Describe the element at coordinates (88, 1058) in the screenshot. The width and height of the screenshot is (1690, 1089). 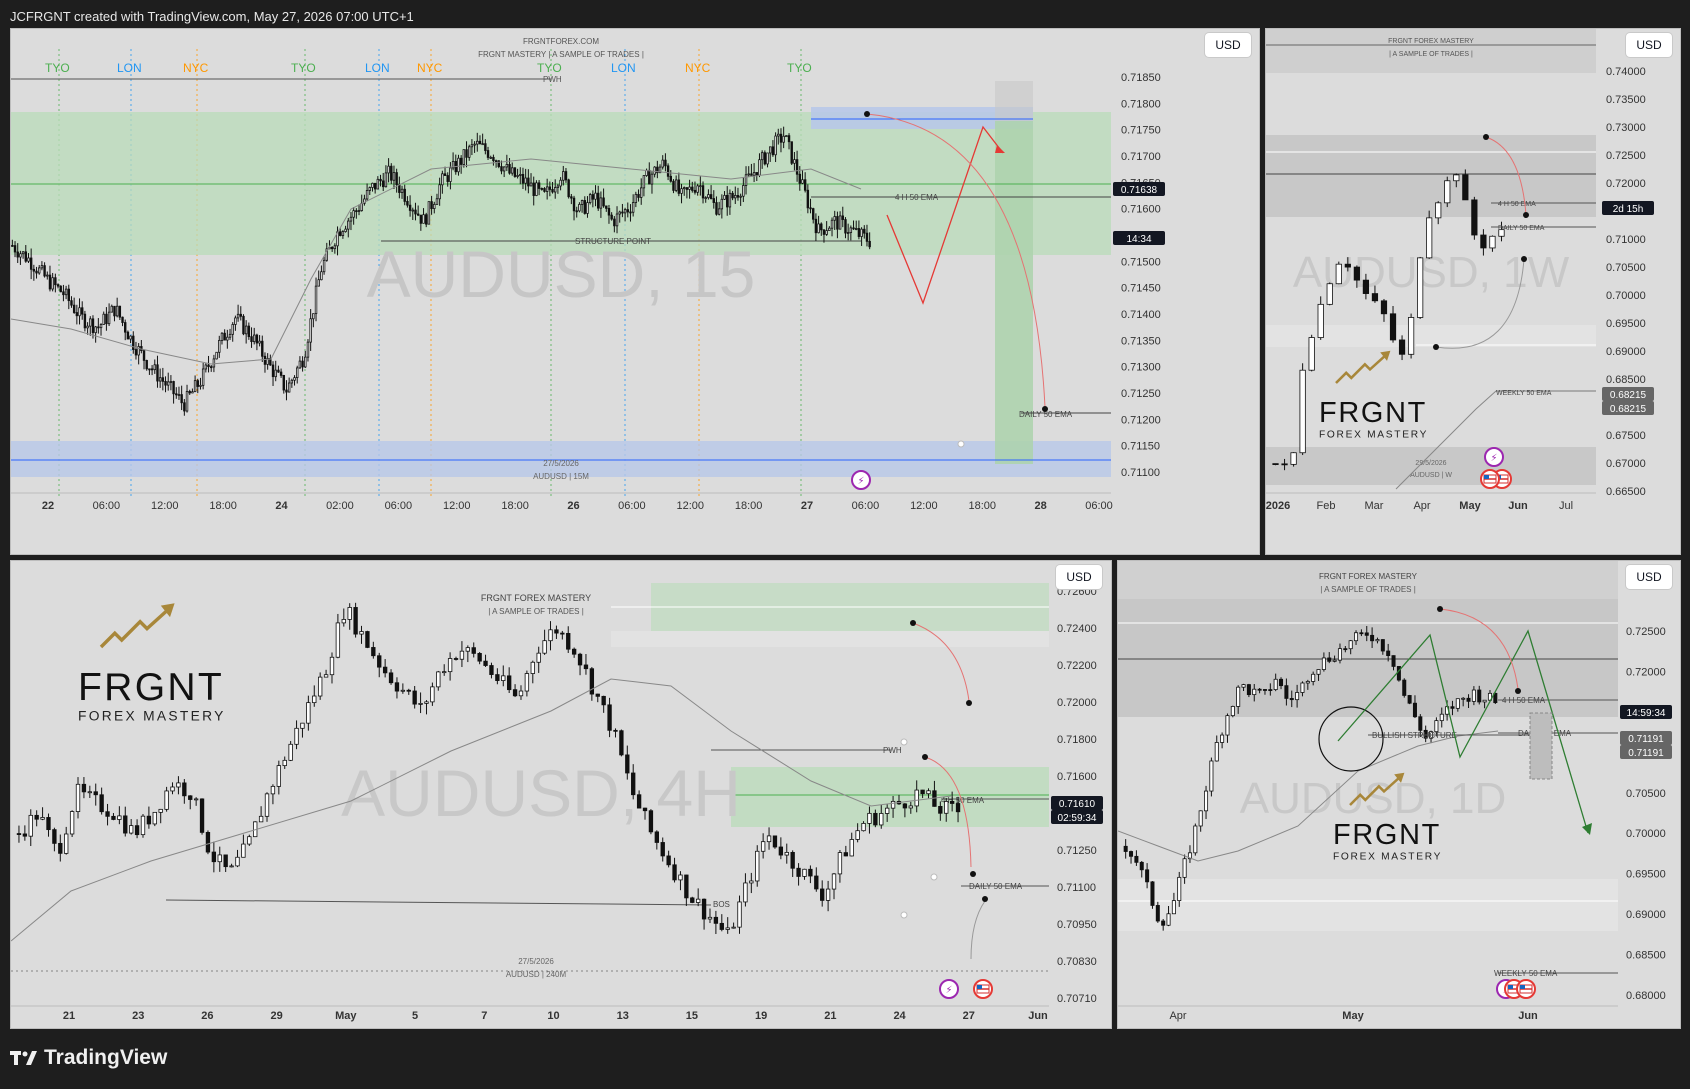
I see `tradingview-footer: TradingView` at that location.